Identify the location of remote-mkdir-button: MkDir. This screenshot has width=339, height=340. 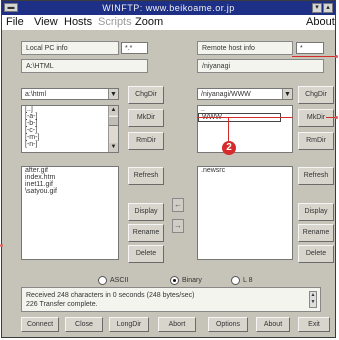
(316, 118).